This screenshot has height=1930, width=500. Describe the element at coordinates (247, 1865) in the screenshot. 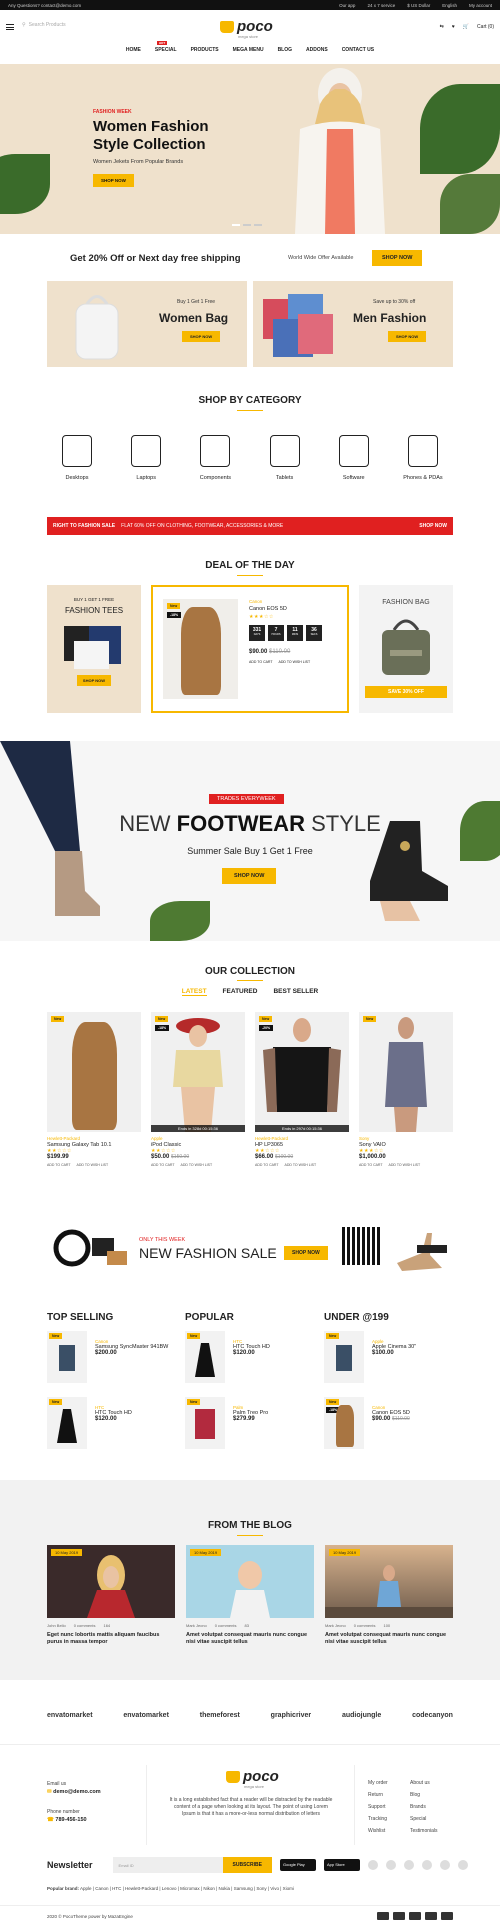

I see `subscribe-button: SUBSCRIBE` at that location.